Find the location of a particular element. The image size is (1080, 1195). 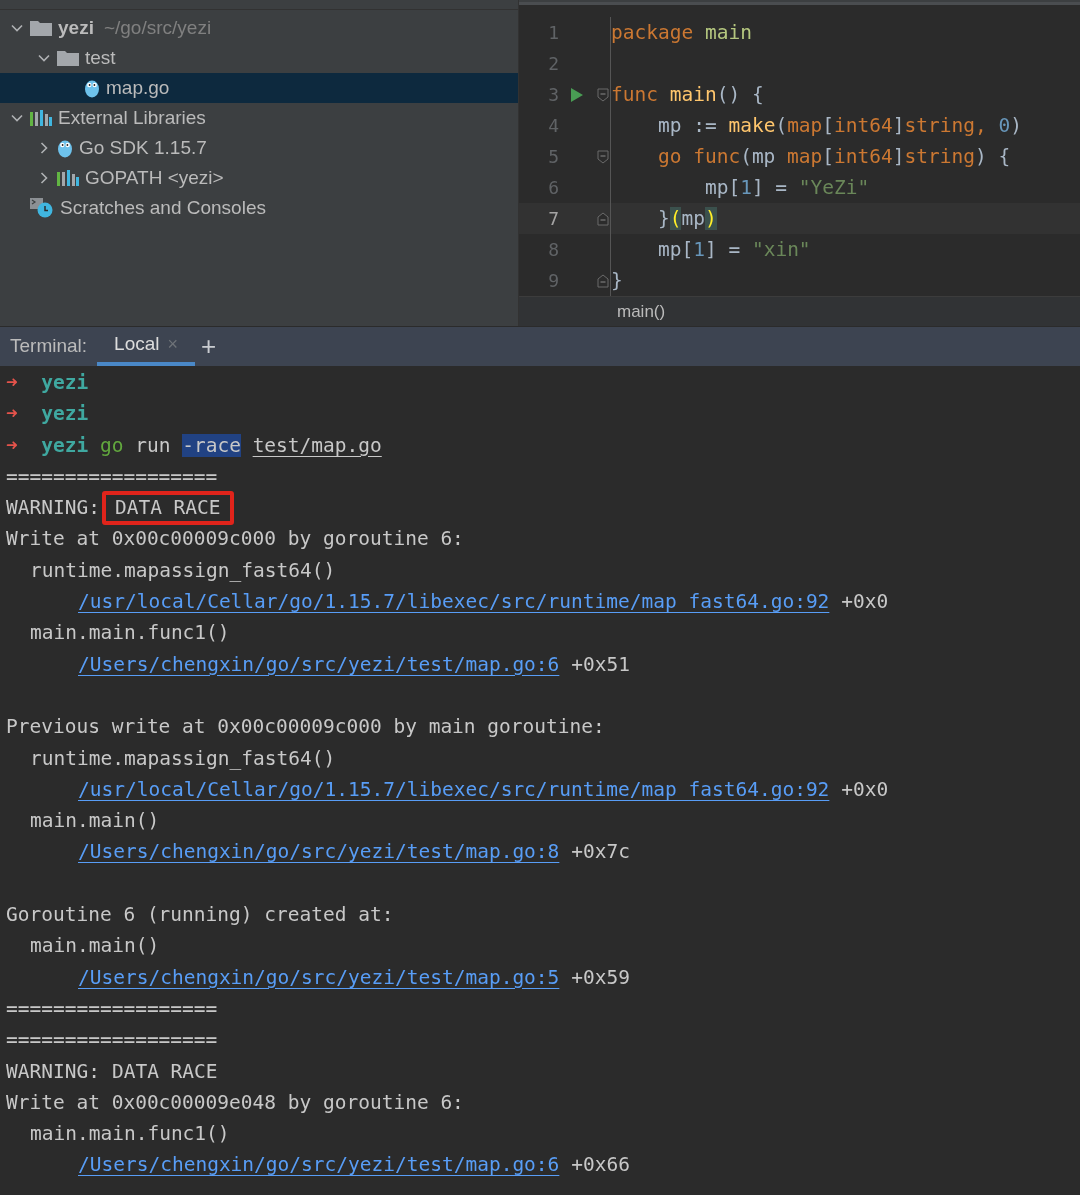

tree-row: External Libraries is located at coordinates (259, 118).